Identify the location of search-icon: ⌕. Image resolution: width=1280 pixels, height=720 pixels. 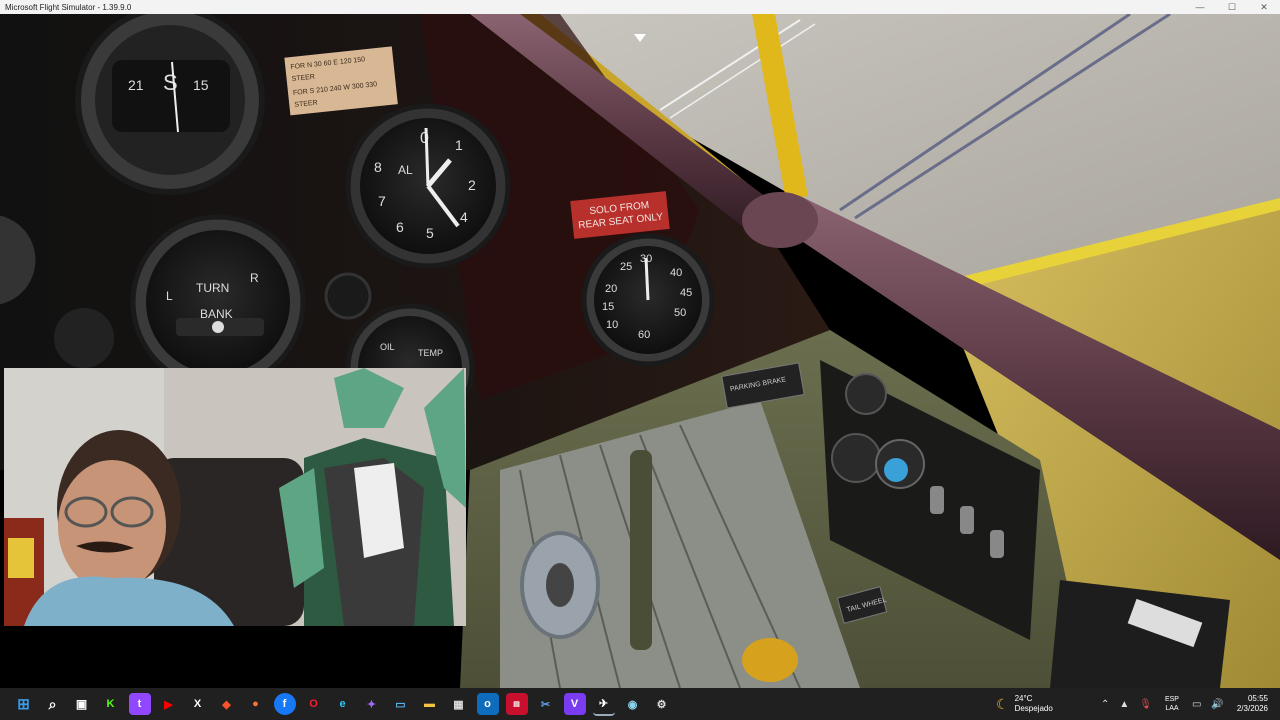
(53, 704).